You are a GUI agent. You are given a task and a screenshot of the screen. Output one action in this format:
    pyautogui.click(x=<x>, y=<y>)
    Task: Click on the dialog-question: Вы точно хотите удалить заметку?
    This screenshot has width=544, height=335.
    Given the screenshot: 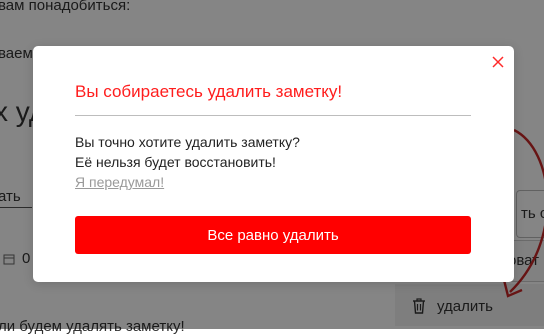 What is the action you would take?
    pyautogui.click(x=187, y=142)
    